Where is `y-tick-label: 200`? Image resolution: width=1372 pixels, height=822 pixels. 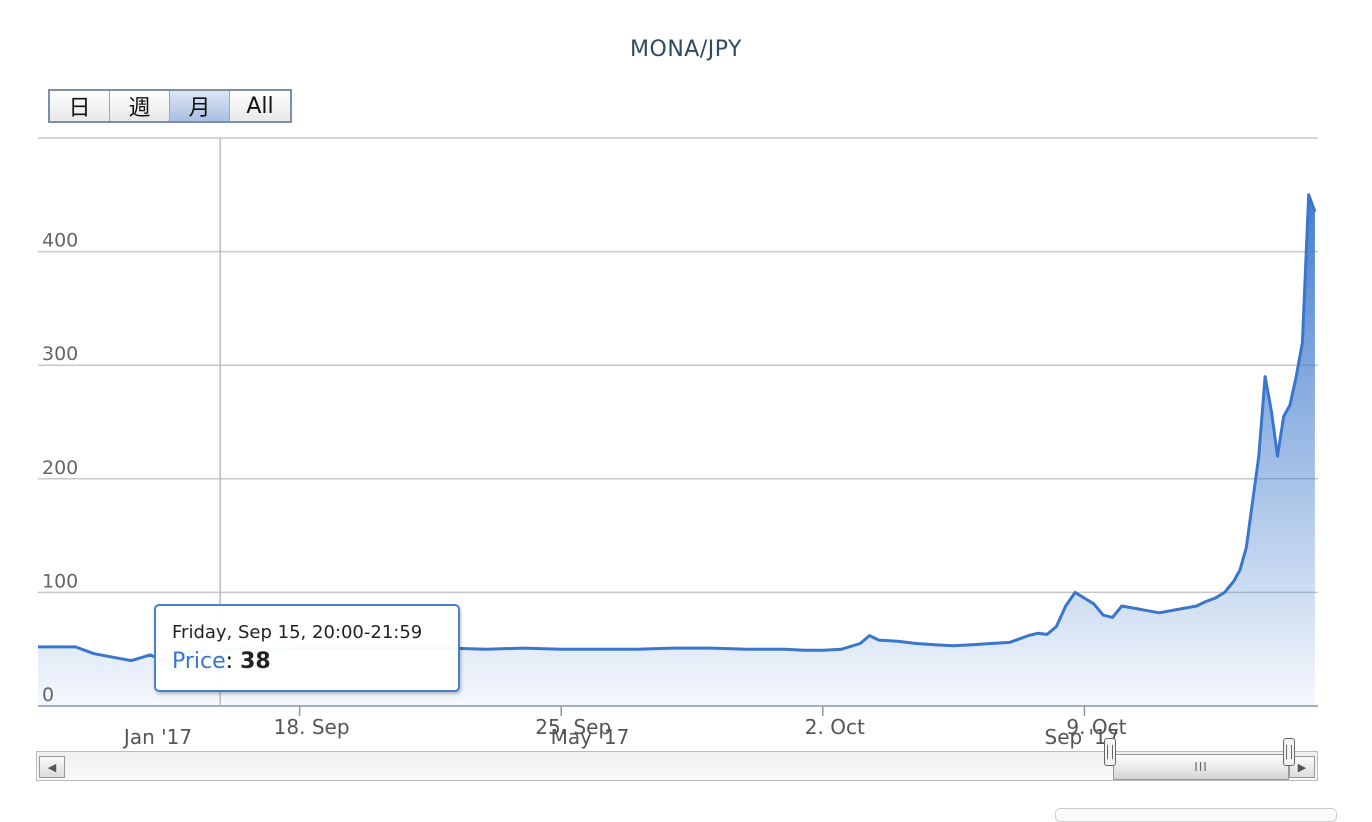 y-tick-label: 200 is located at coordinates (60, 468).